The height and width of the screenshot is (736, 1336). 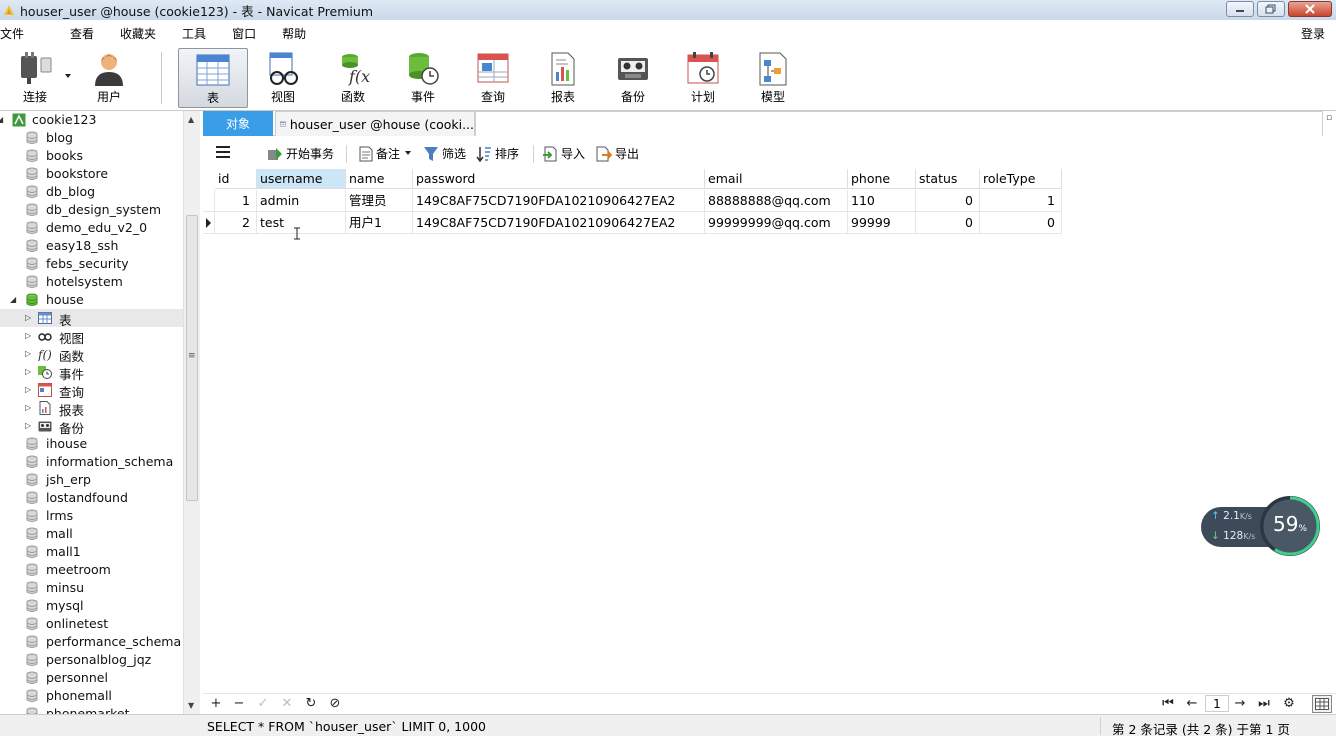 I want to click on tree-db-phonemall: phonemall, so click(x=91, y=696).